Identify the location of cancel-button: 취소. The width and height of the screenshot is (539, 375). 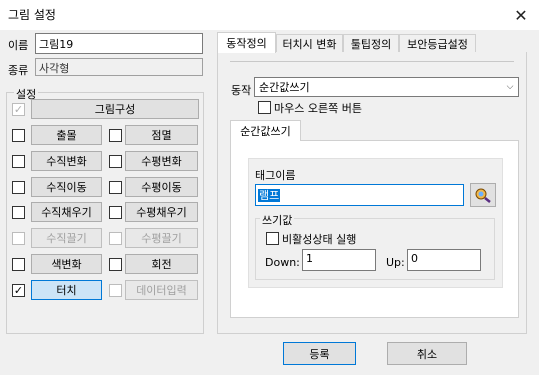
(427, 353).